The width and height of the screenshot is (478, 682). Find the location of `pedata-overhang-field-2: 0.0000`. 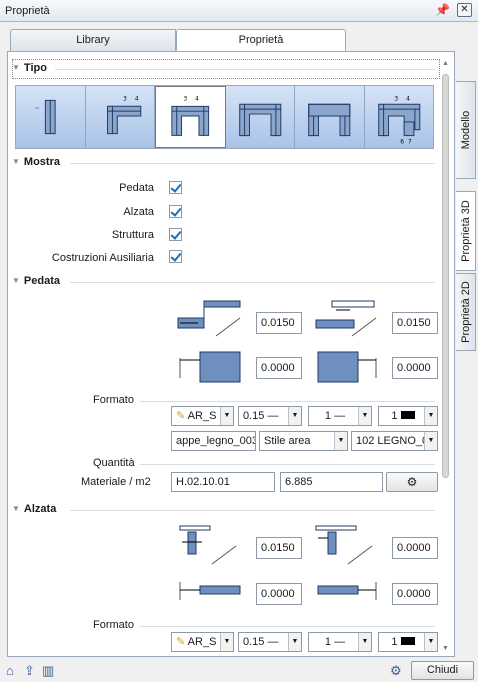

pedata-overhang-field-2: 0.0000 is located at coordinates (415, 368).